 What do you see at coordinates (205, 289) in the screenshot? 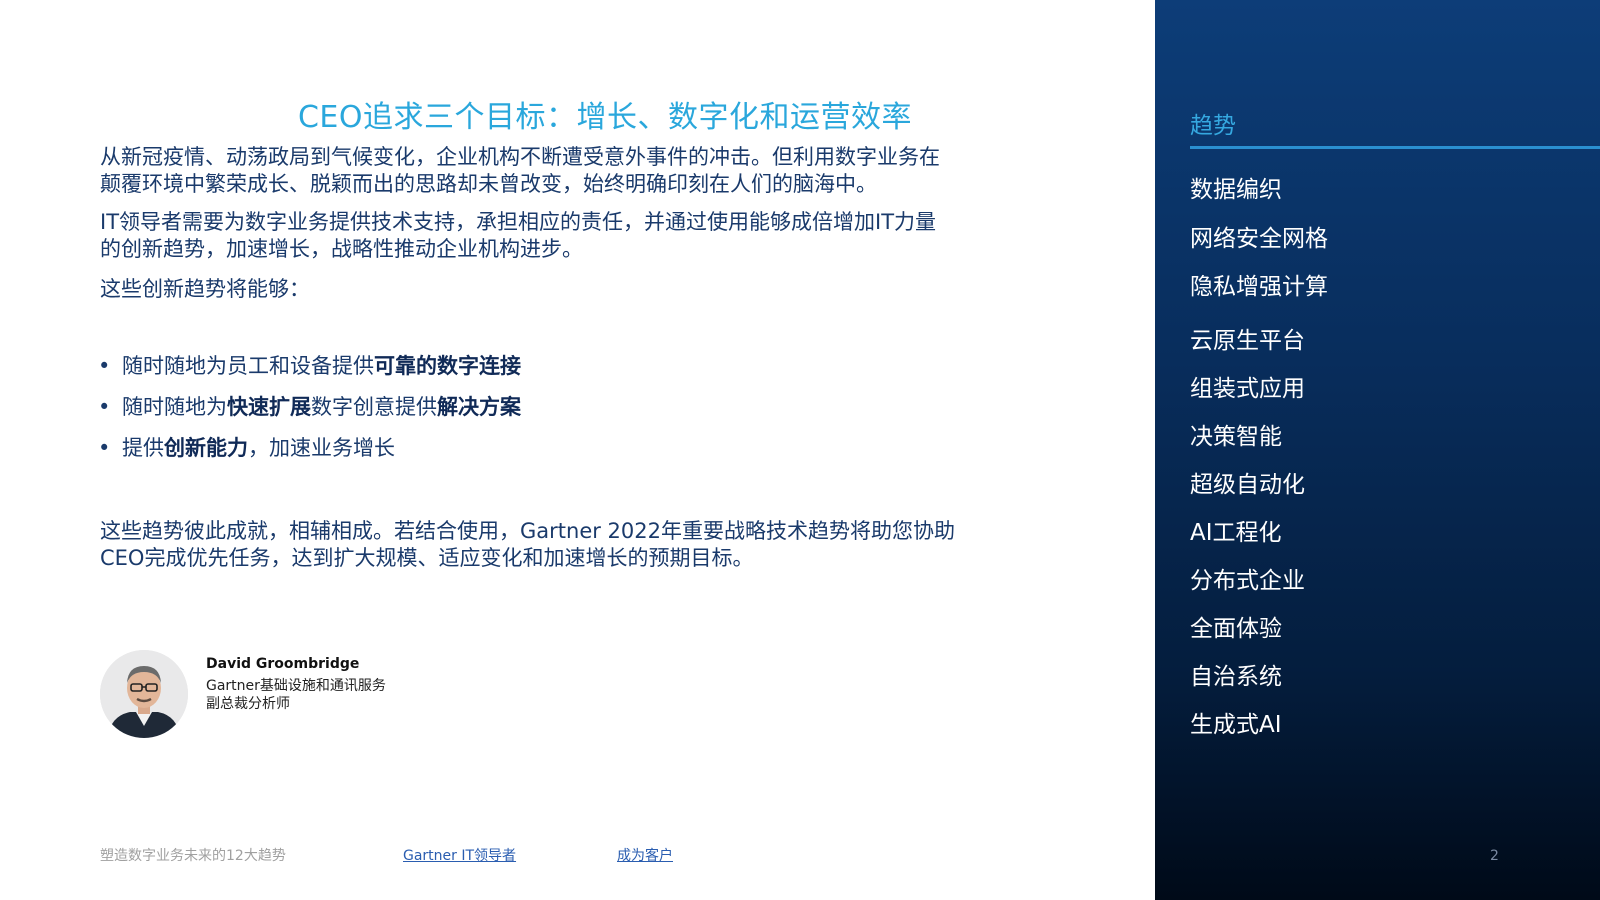
I see `trends-enable-heading: 这些创新趋势将能够：` at bounding box center [205, 289].